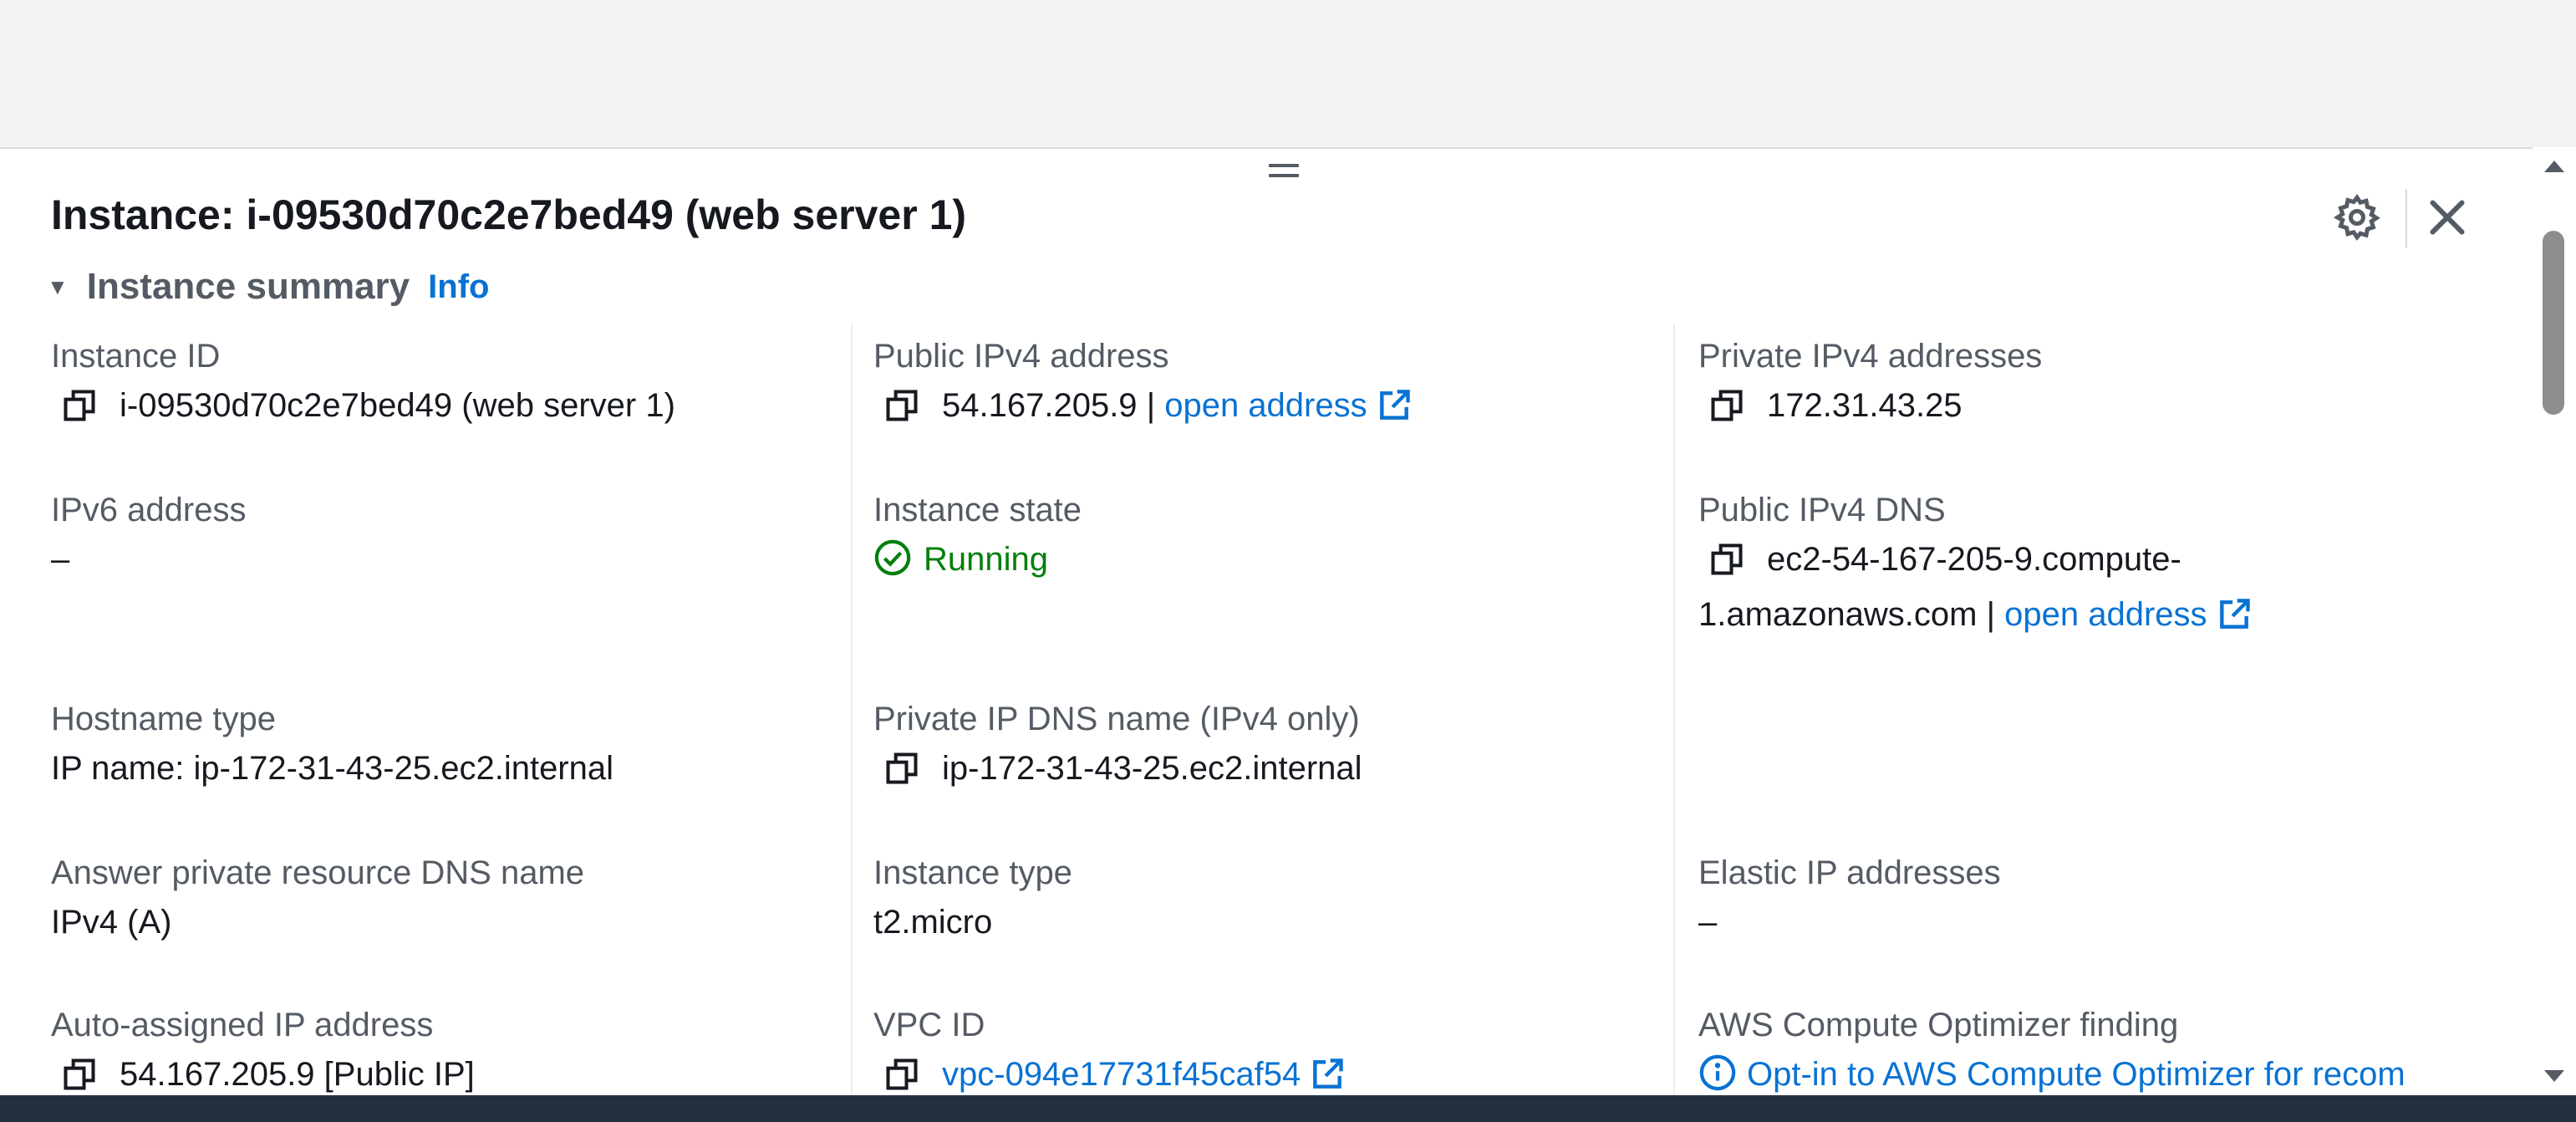 Image resolution: width=2576 pixels, height=1122 pixels. I want to click on hostname-type-value: IP name: ip-172-31-43-25.ec2.internal, so click(332, 768).